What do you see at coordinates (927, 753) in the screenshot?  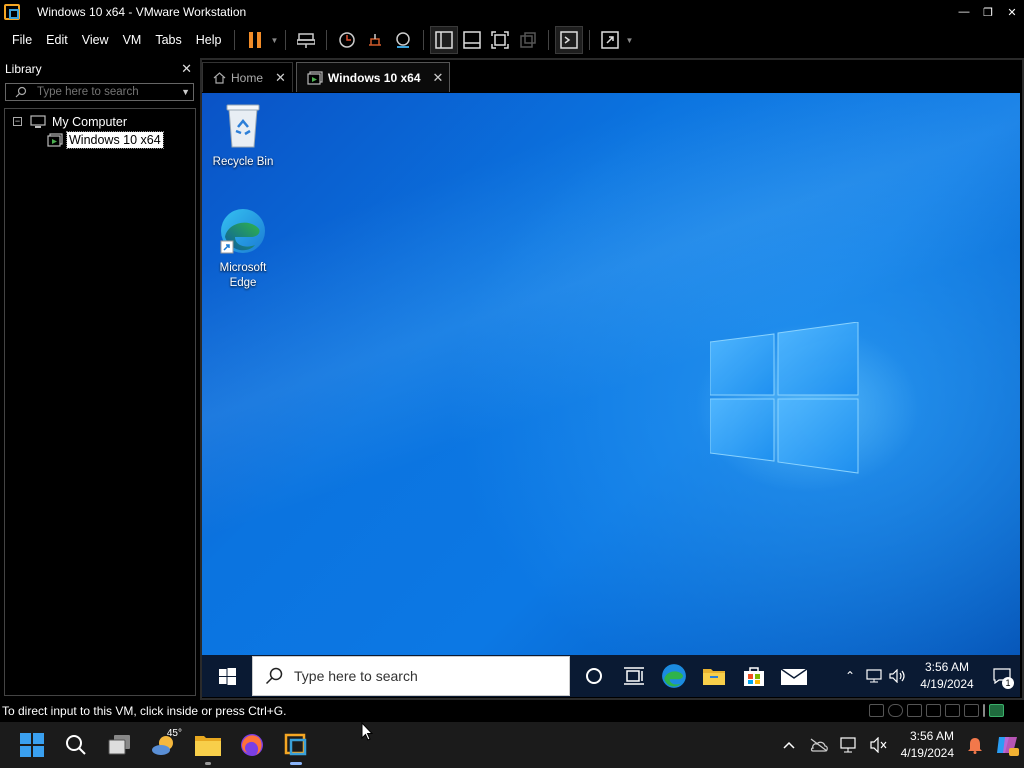 I see `host-date: 4/19/2024` at bounding box center [927, 753].